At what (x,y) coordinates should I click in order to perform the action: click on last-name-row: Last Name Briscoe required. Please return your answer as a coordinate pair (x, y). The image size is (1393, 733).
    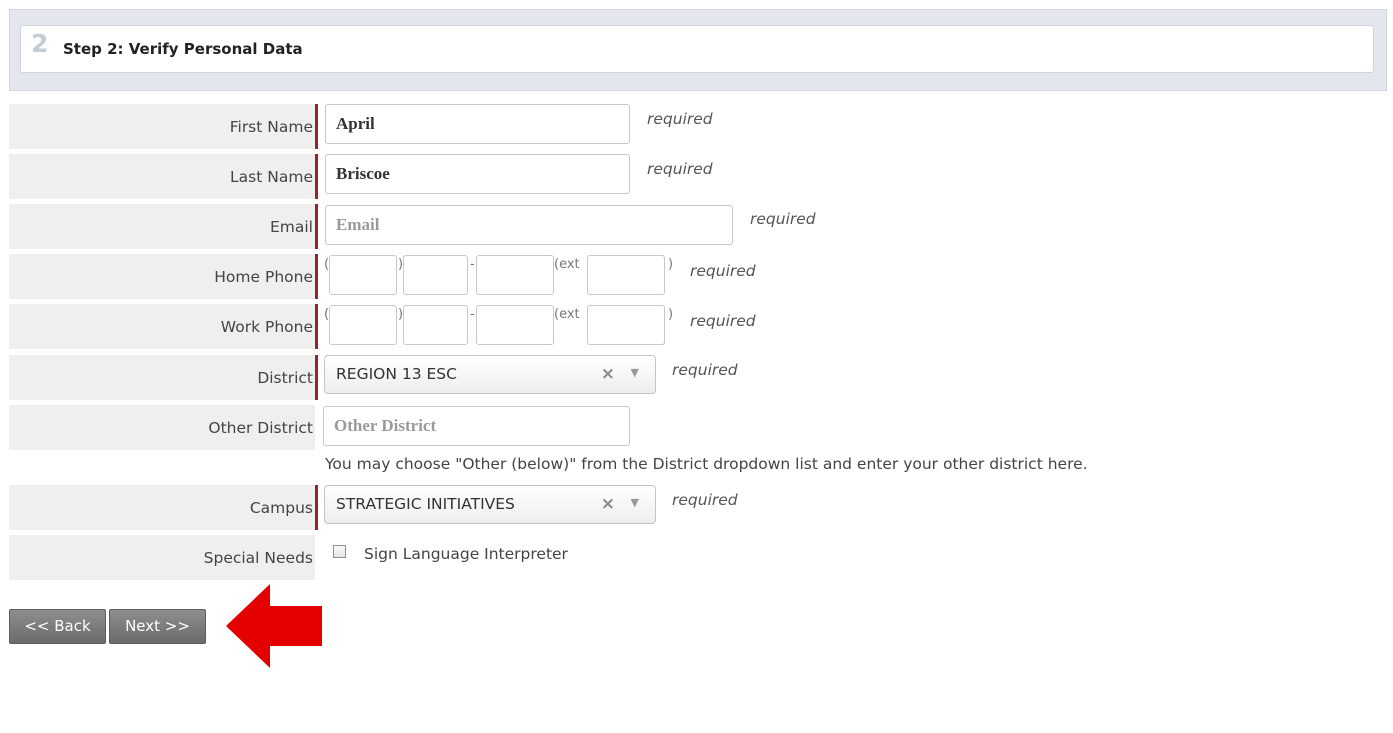
    Looking at the image, I should click on (659, 176).